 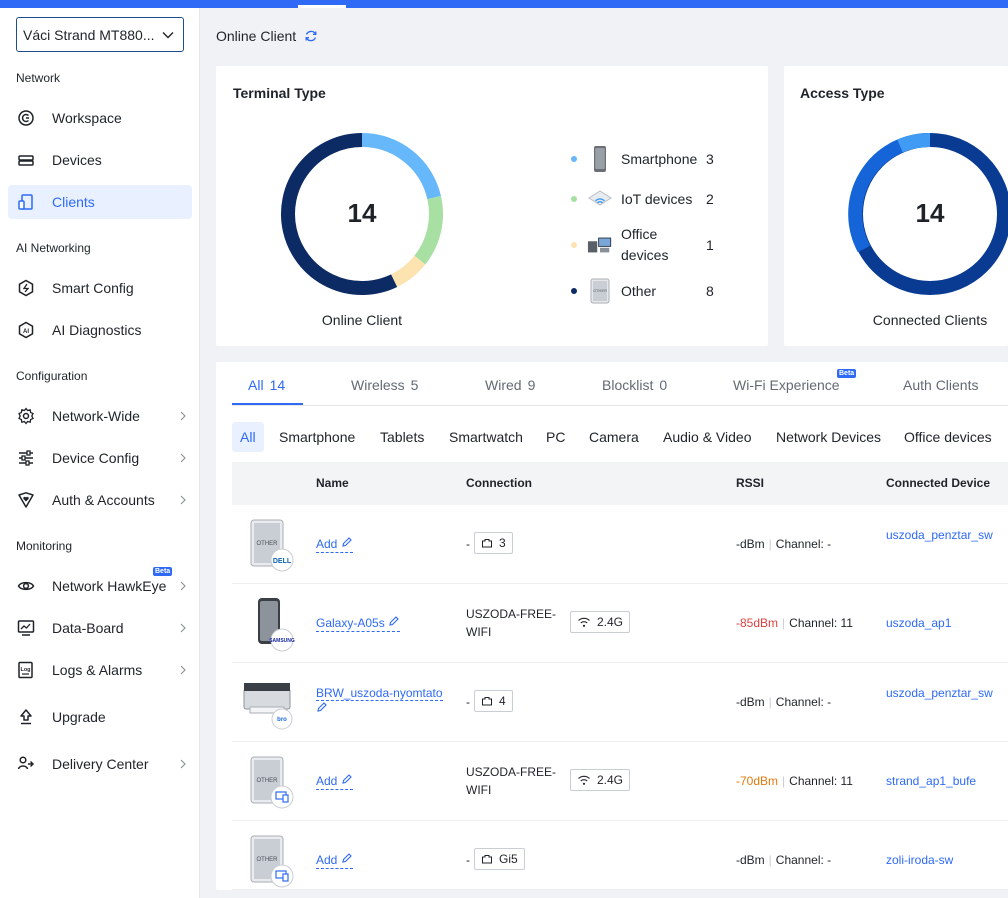 I want to click on svg-text: DELL, so click(x=282, y=561).